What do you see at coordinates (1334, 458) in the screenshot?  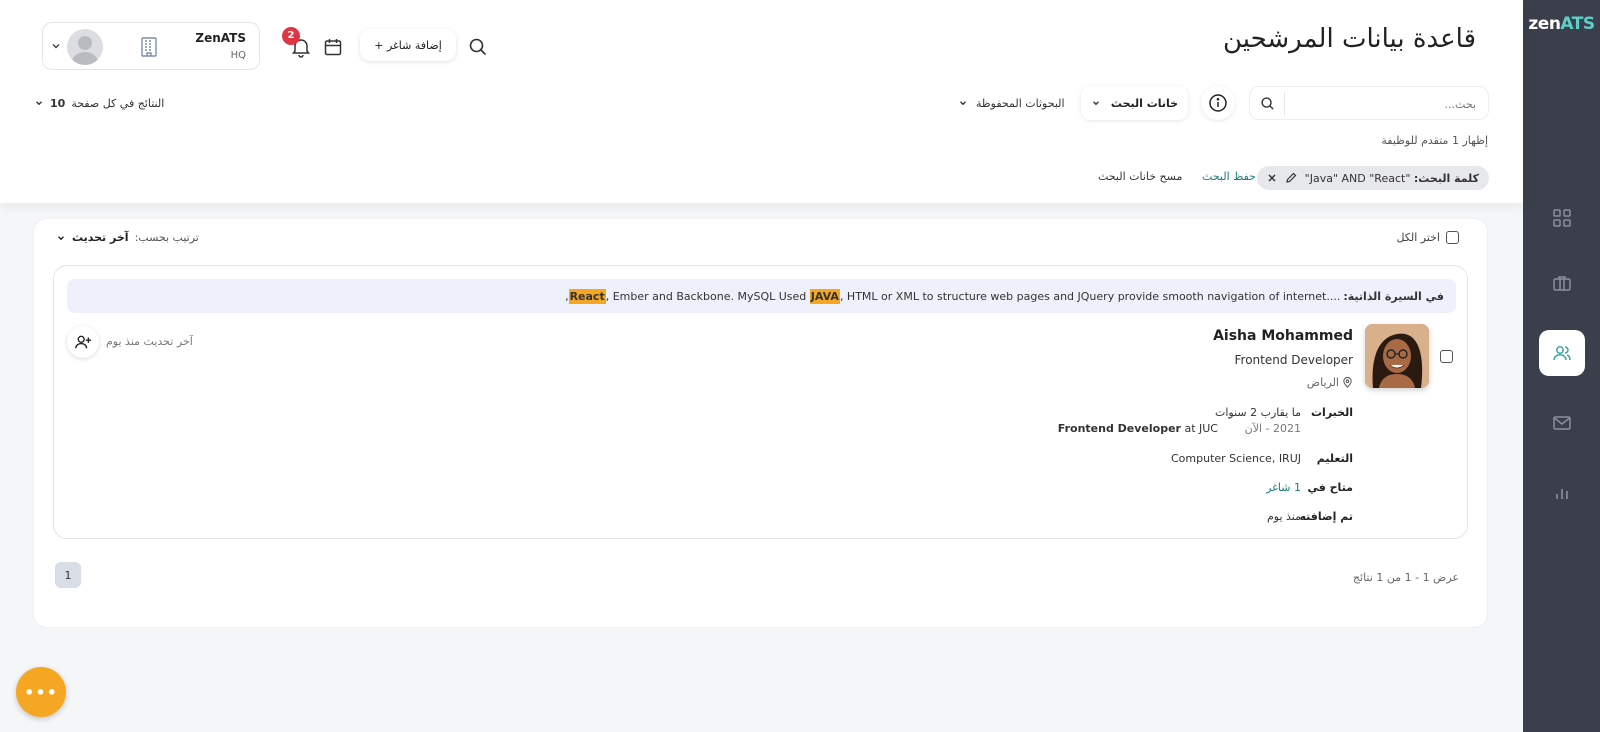 I see `education-label: التعليم` at bounding box center [1334, 458].